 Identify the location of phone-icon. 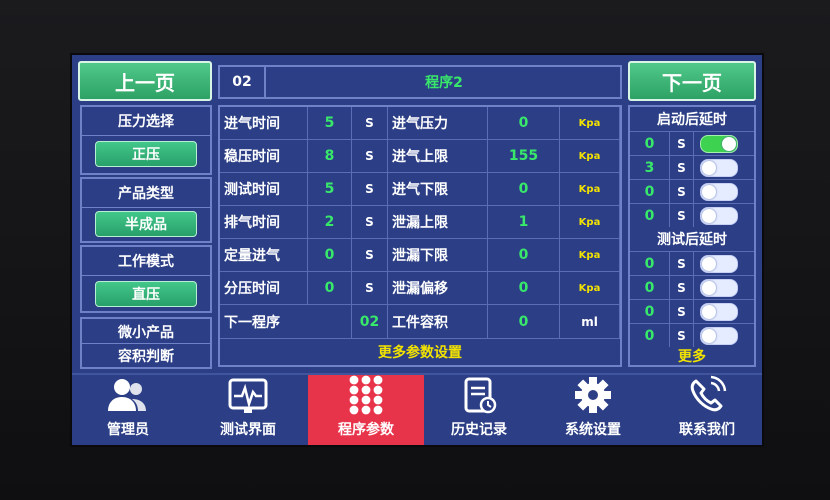
(707, 397).